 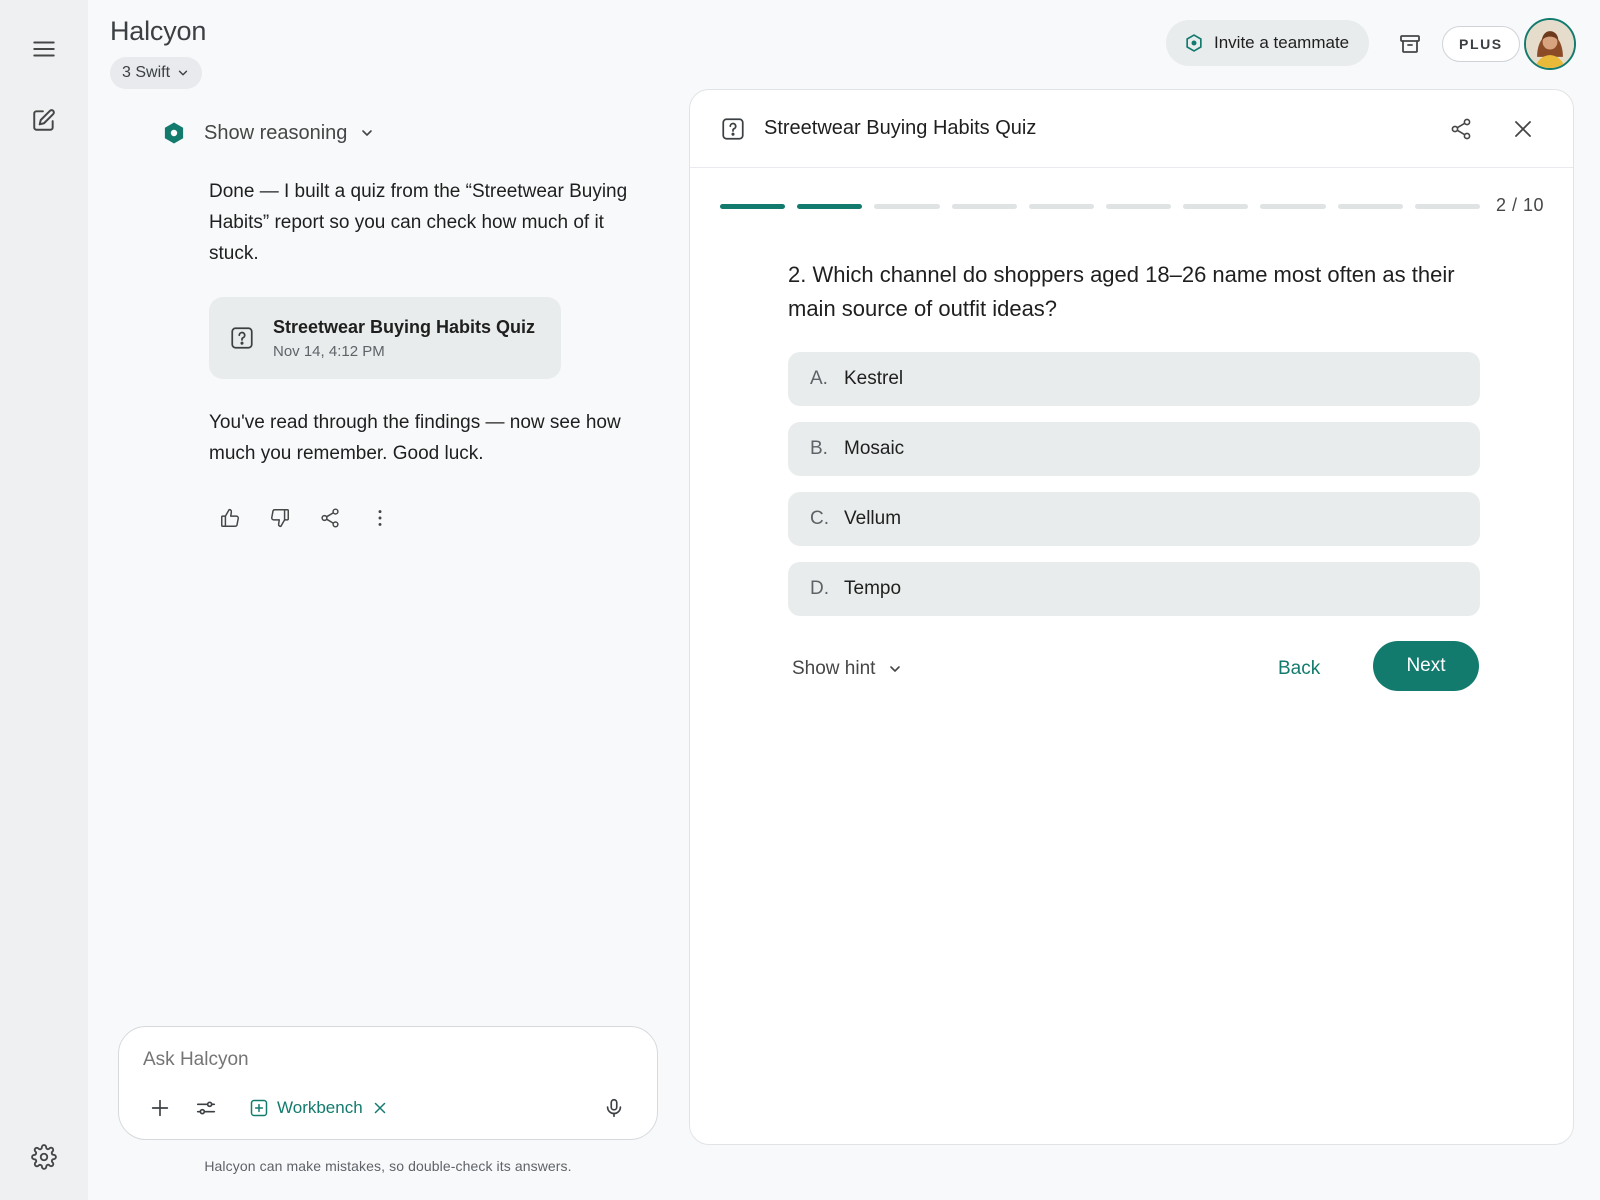 What do you see at coordinates (1134, 379) in the screenshot?
I see `answer-option-a: A. Kestrel` at bounding box center [1134, 379].